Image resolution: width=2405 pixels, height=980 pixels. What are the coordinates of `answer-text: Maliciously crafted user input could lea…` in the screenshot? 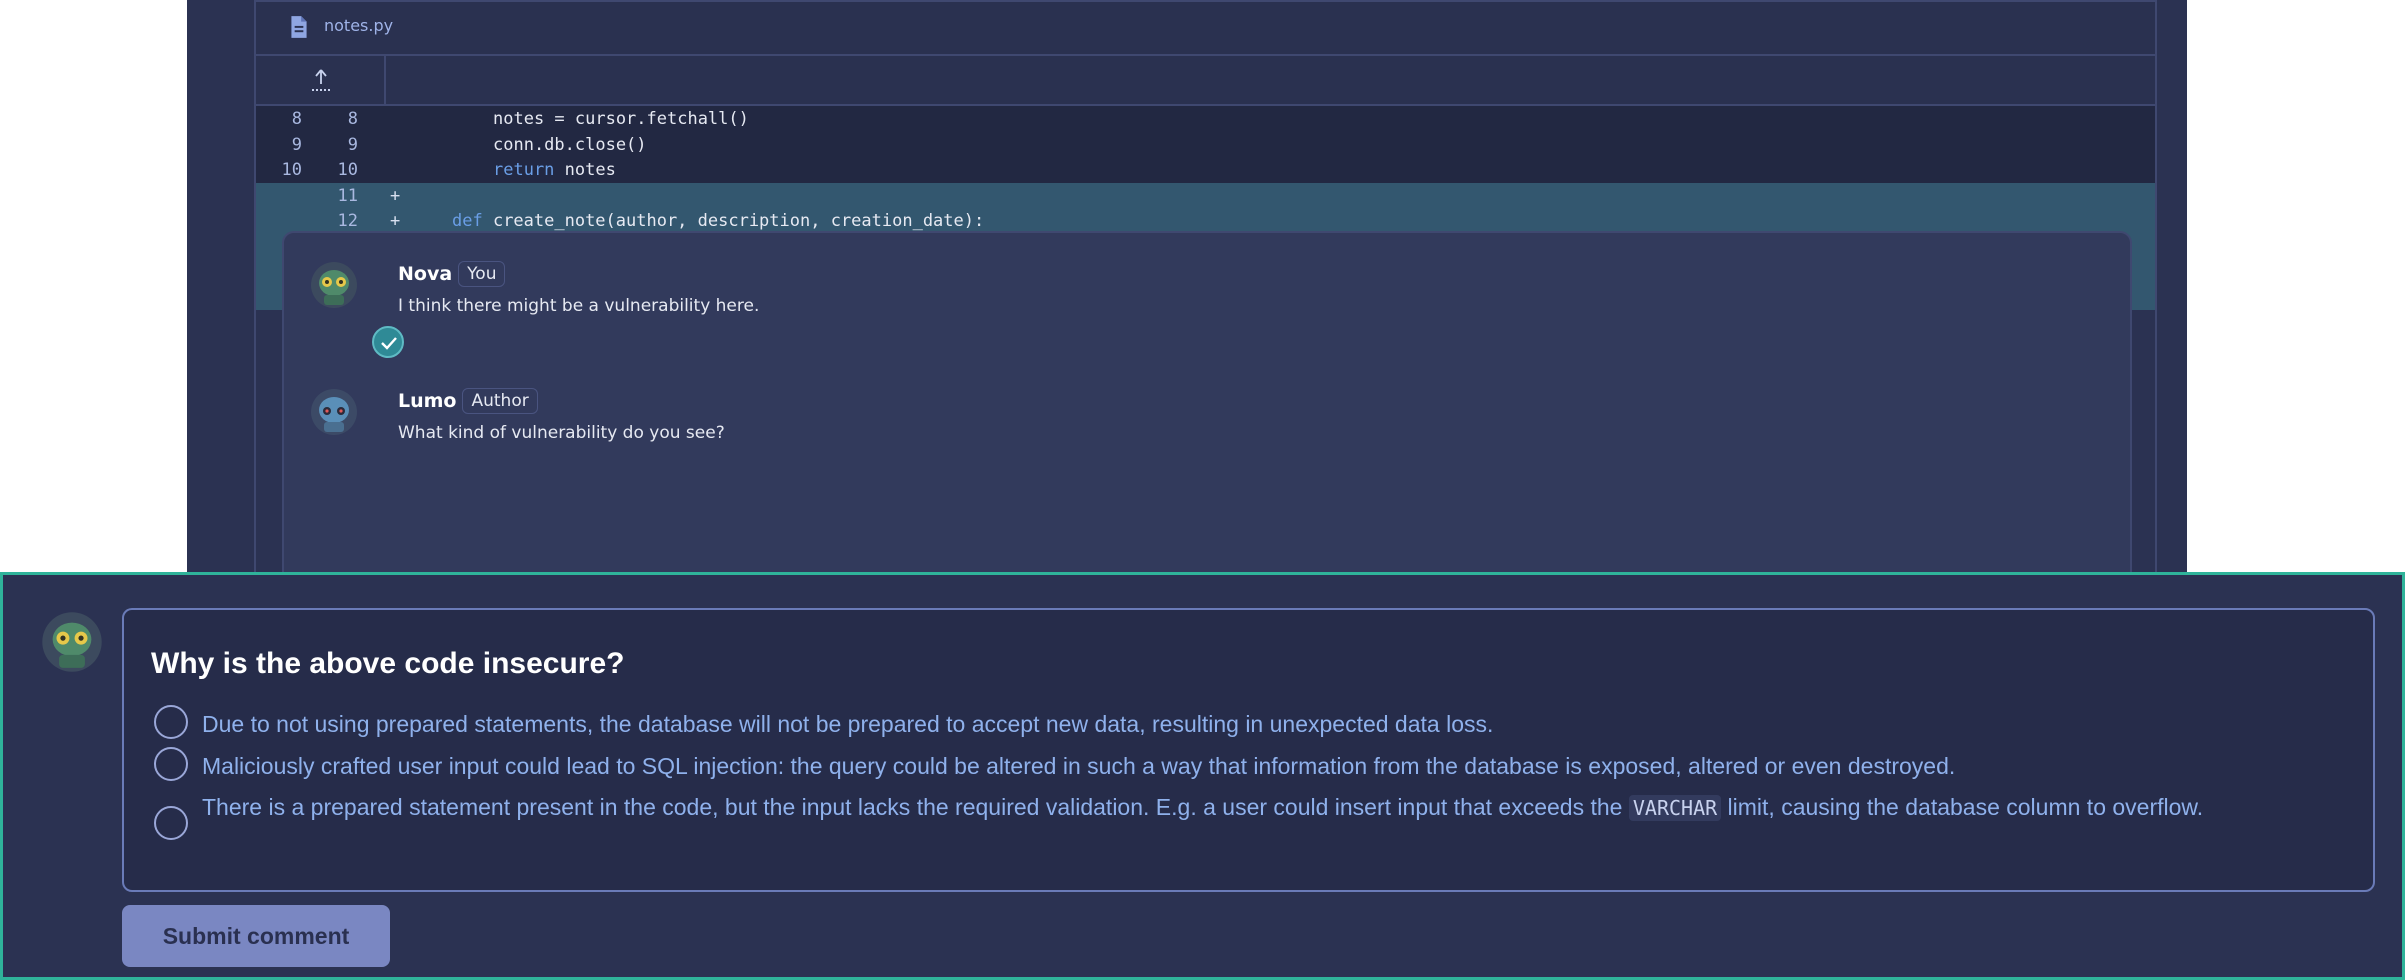 It's located at (1079, 766).